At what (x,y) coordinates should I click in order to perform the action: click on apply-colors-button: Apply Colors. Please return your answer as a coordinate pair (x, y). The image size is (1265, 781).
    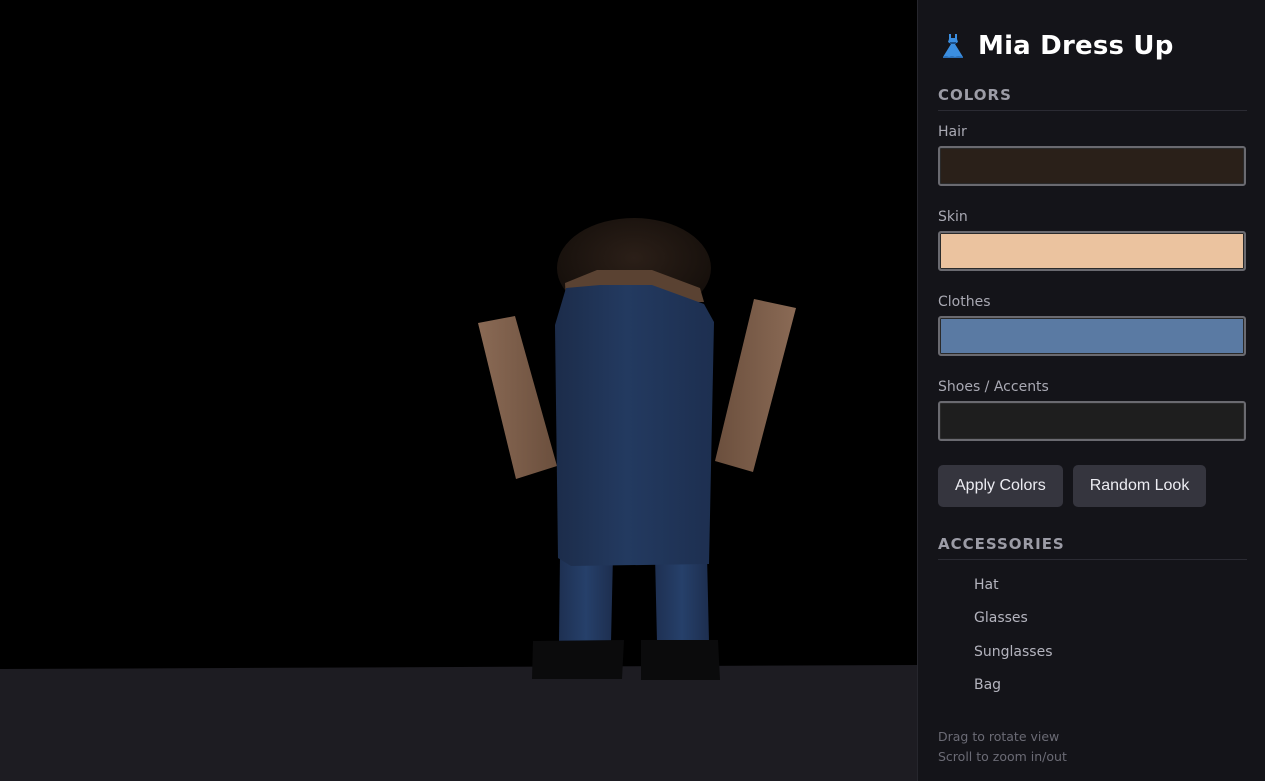
    Looking at the image, I should click on (1000, 486).